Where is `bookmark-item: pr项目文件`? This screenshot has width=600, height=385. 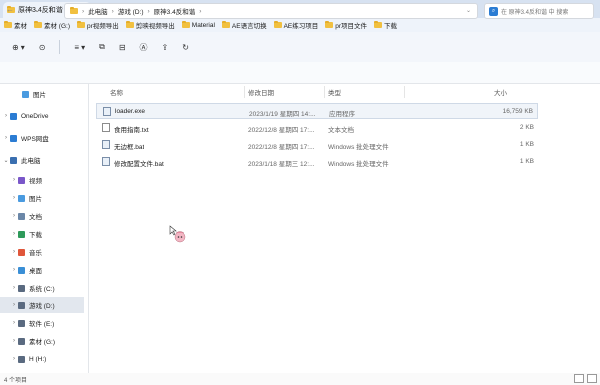 bookmark-item: pr项目文件 is located at coordinates (346, 25).